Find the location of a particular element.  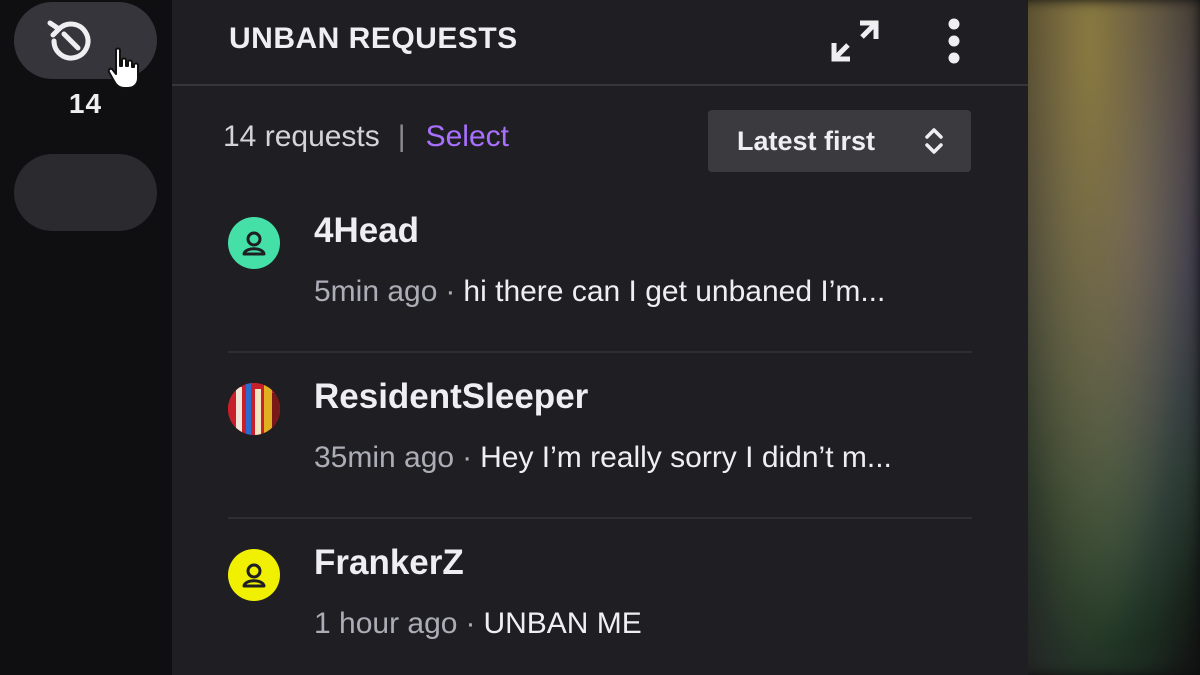

request-meta: 1 hour ago · UNBAN ME is located at coordinates (478, 624).